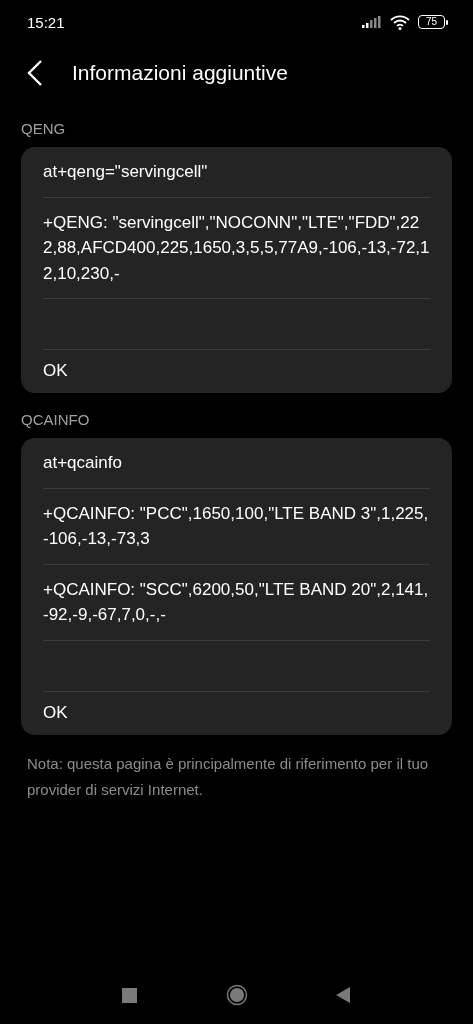 This screenshot has height=1024, width=473. Describe the element at coordinates (126, 172) in the screenshot. I see `command-text: at+qeng="servingcell"` at that location.